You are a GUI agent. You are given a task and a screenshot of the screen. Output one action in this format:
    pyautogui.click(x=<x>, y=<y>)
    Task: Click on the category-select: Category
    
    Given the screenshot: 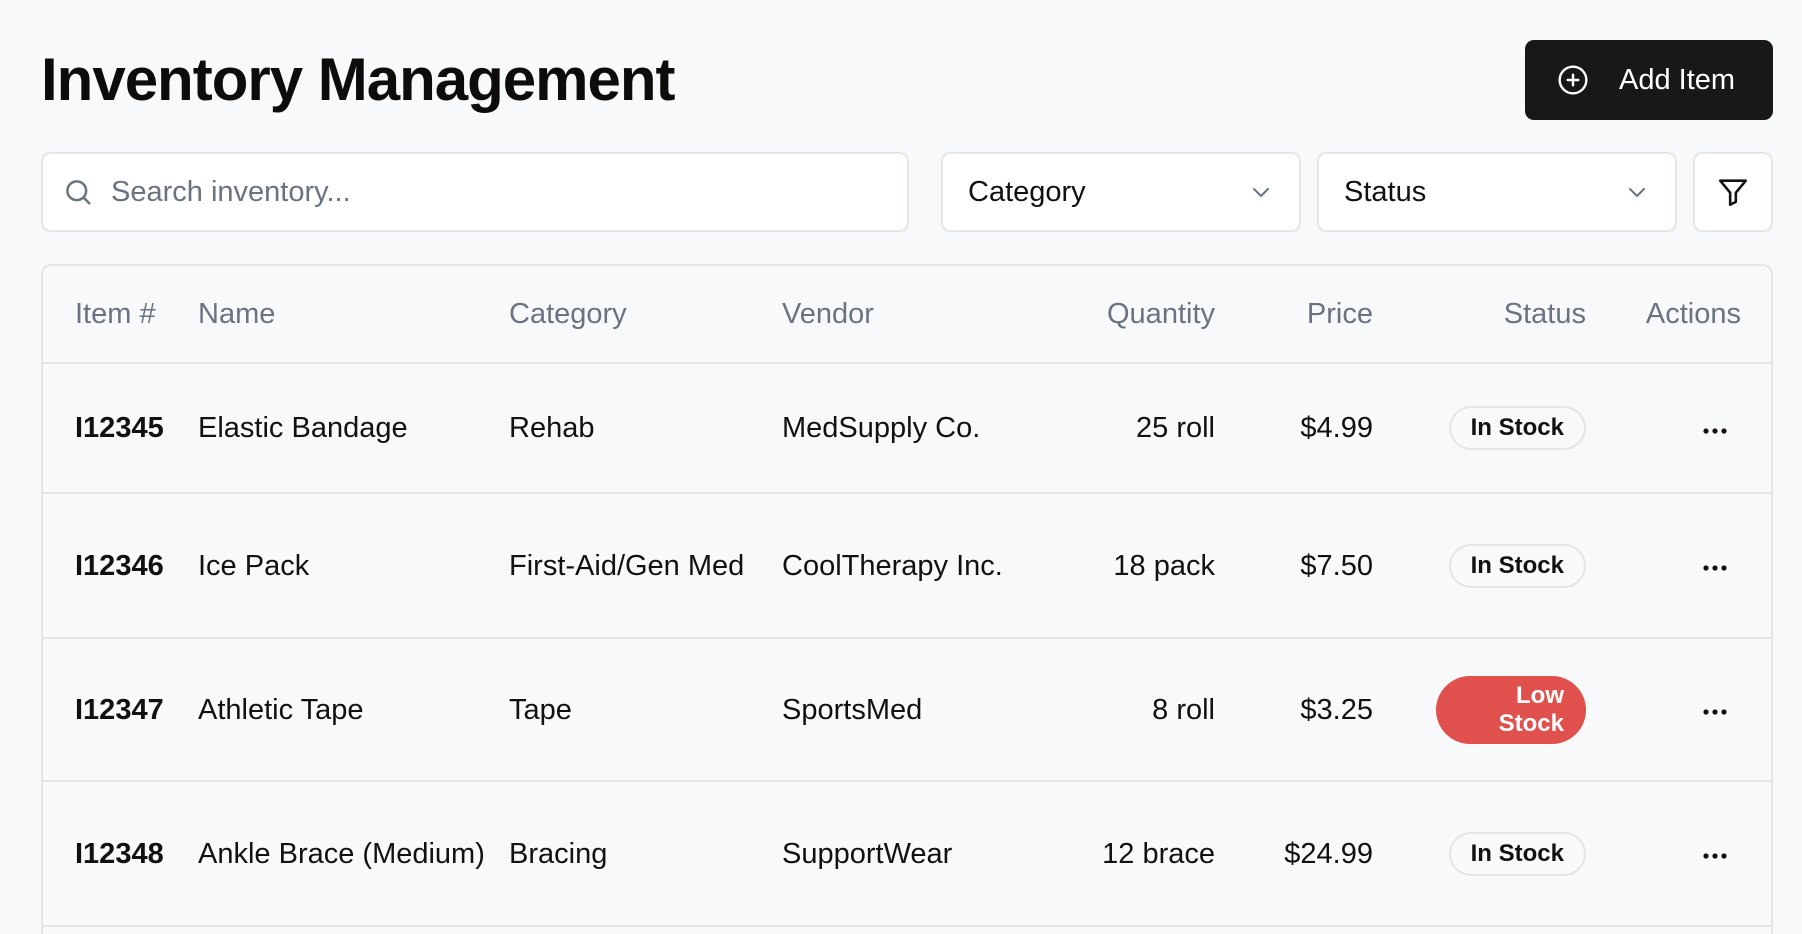 What is the action you would take?
    pyautogui.click(x=1121, y=192)
    